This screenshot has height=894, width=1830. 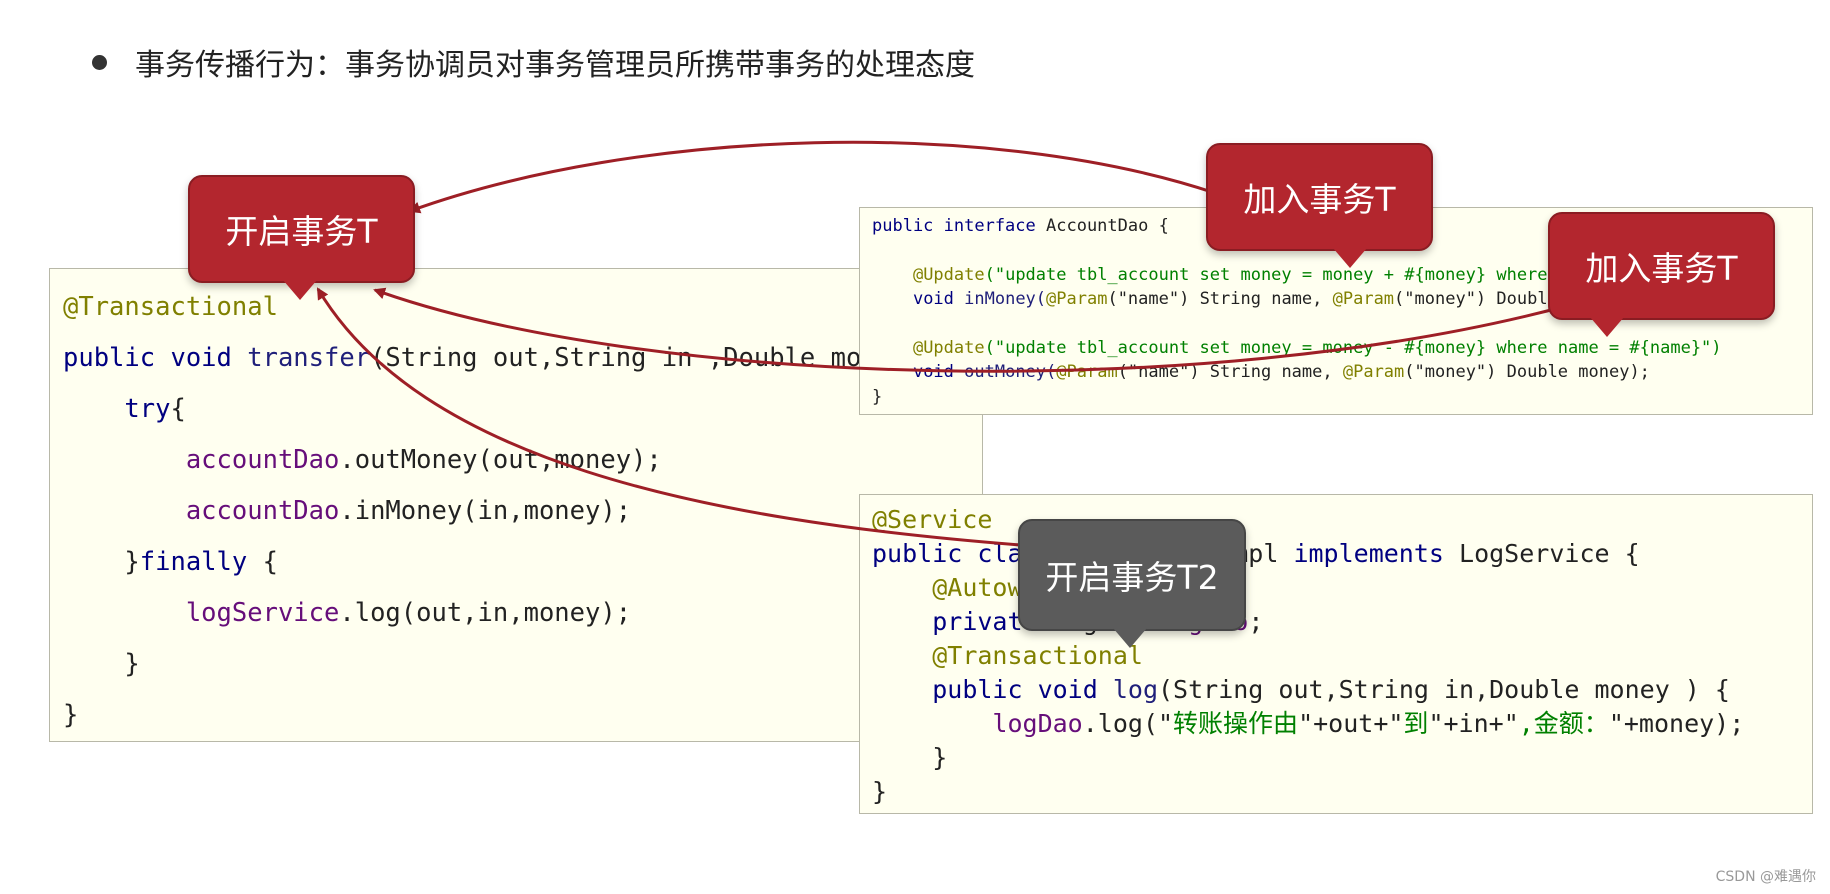 I want to click on callout-join-transaction-1: 加入事务T, so click(x=1319, y=205).